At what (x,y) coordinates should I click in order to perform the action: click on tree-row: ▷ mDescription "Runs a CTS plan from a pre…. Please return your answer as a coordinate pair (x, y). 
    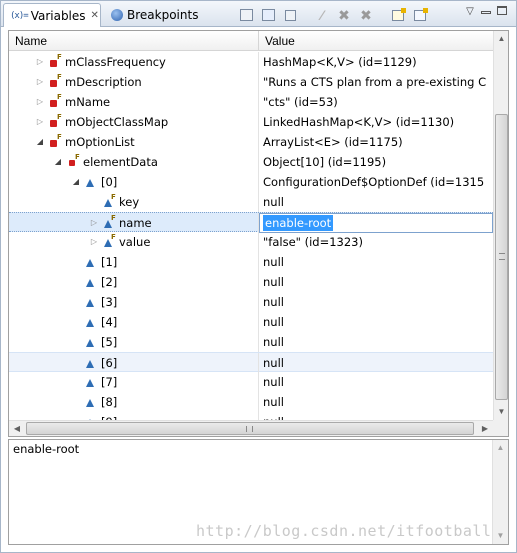
    Looking at the image, I should click on (251, 82).